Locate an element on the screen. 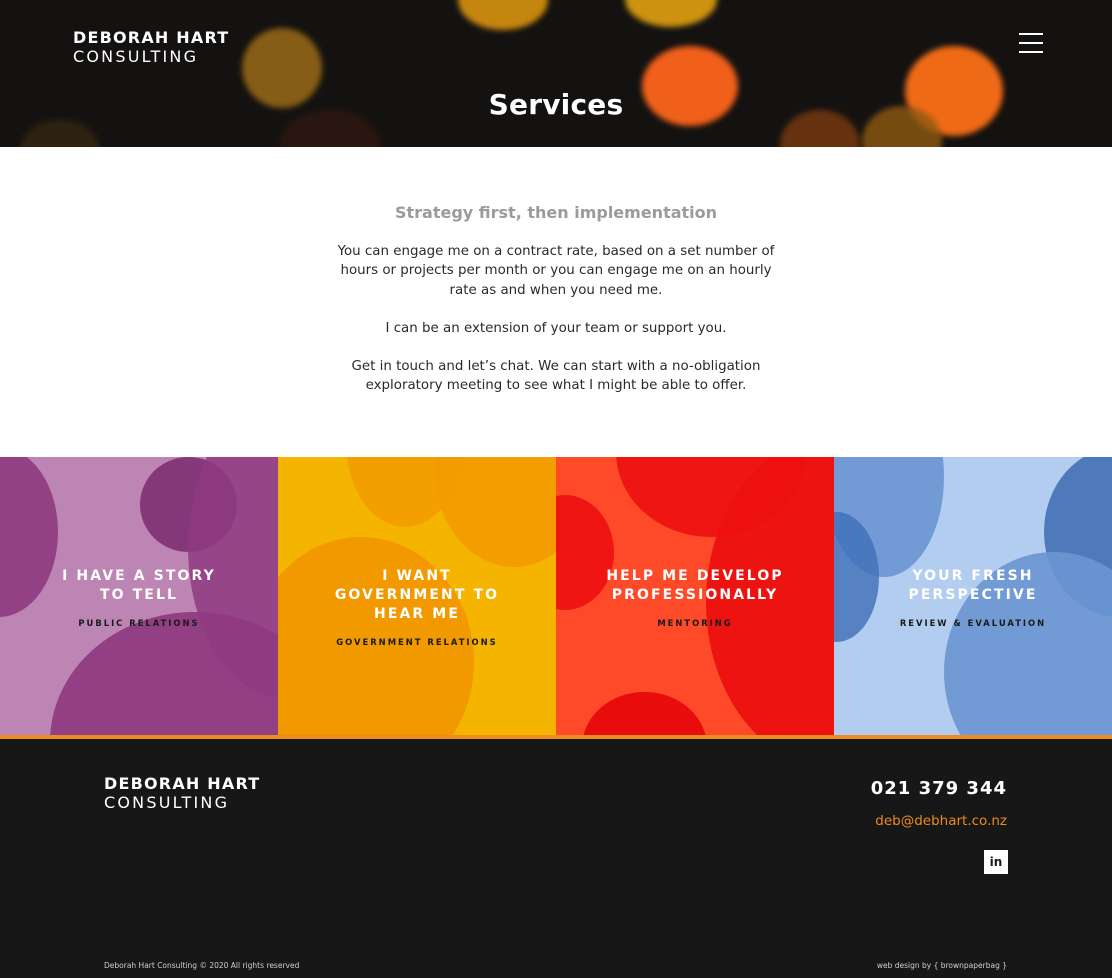 This screenshot has width=1112, height=978. footer-logo: DEBORAH HART CONSULTING is located at coordinates (182, 793).